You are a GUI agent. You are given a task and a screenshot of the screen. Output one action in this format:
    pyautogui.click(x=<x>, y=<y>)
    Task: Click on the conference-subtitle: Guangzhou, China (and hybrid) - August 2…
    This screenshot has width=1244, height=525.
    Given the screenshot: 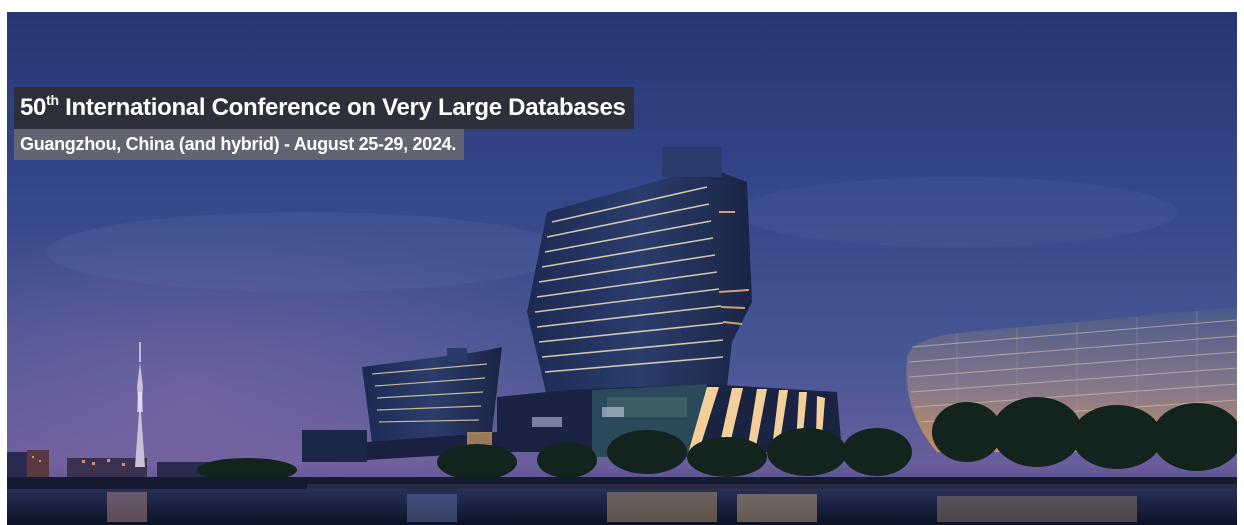 What is the action you would take?
    pyautogui.click(x=238, y=144)
    